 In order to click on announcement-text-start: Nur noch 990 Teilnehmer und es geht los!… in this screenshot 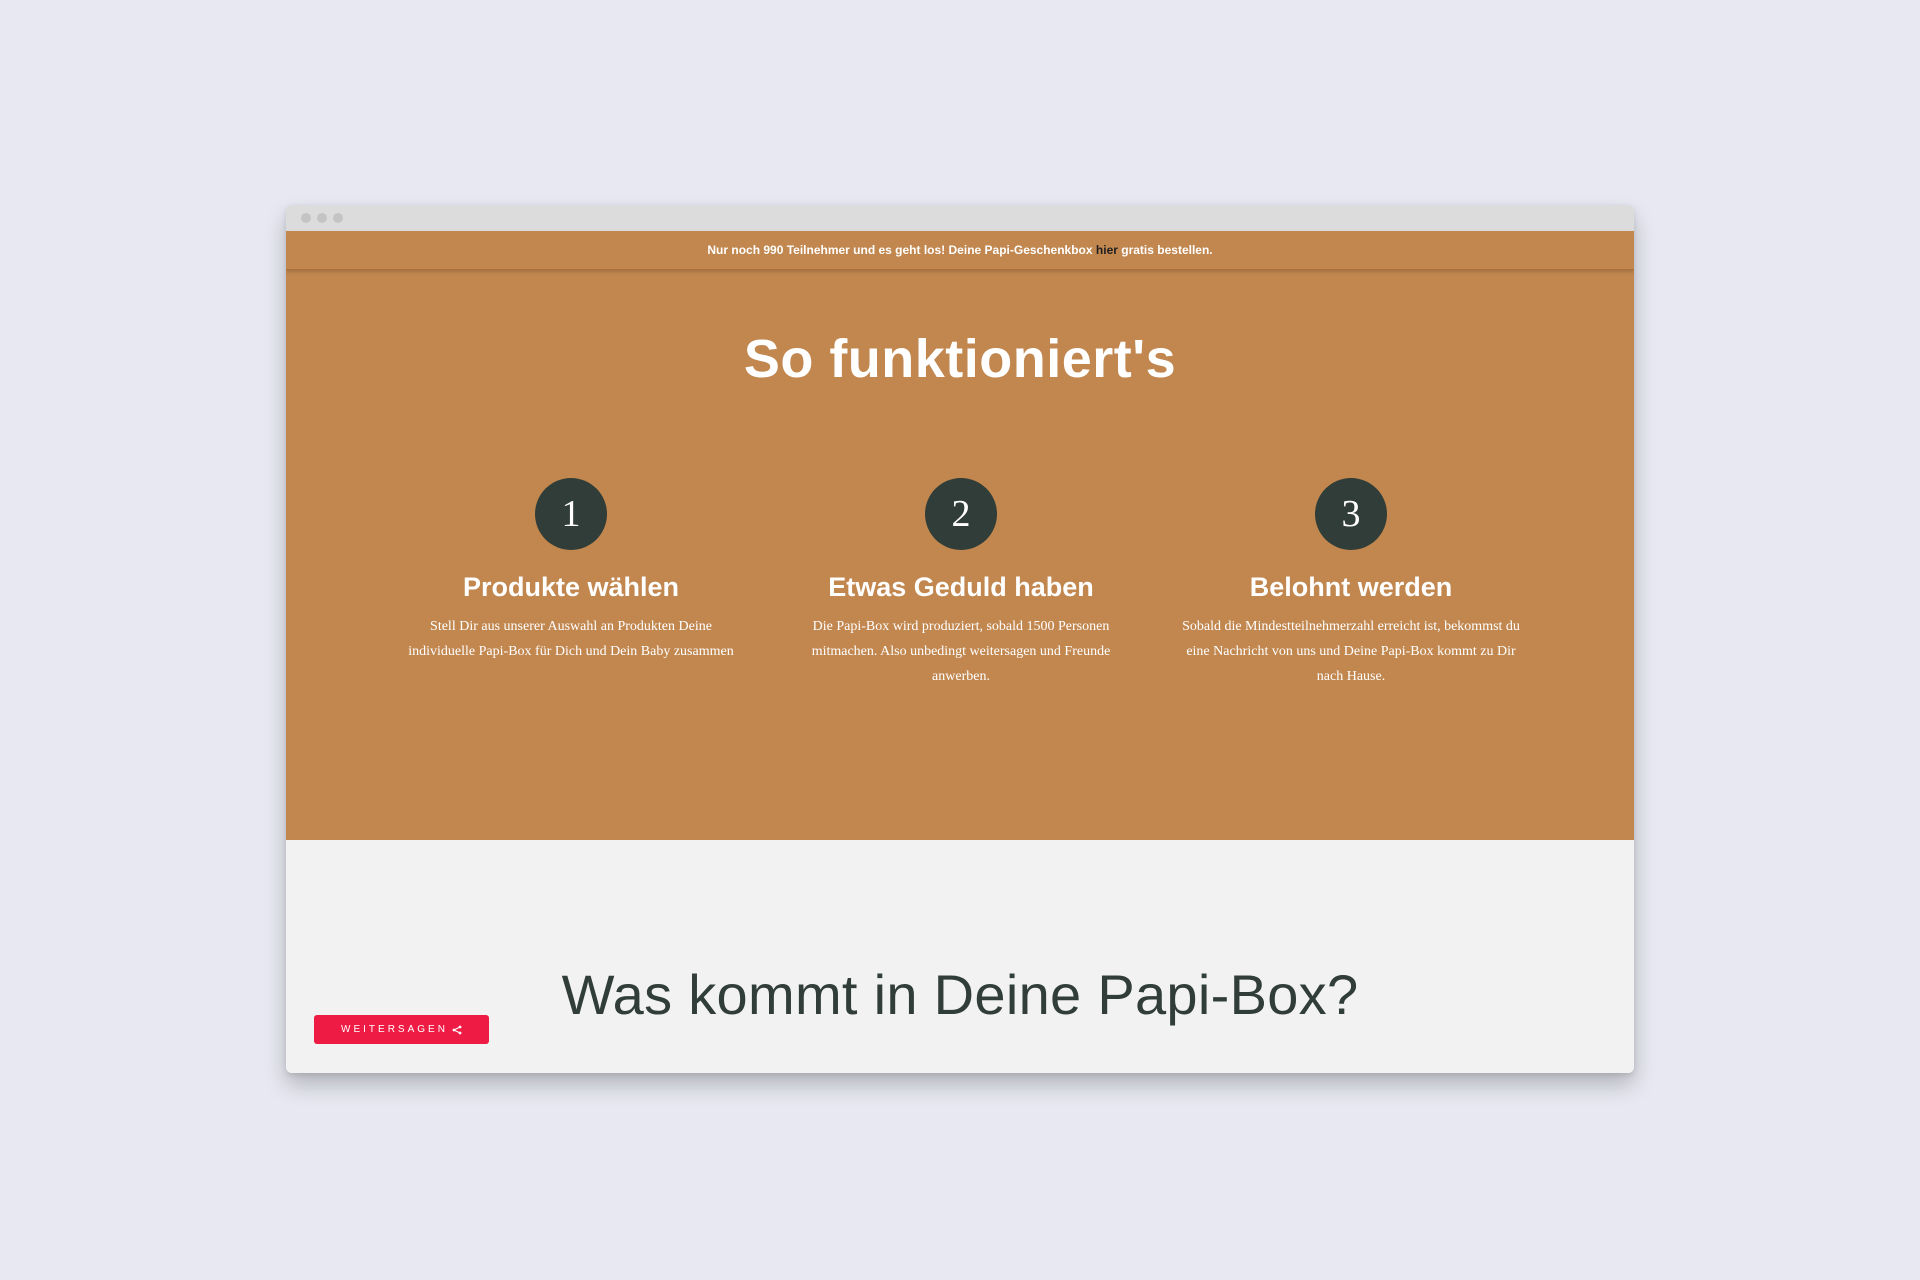, I will do `click(901, 250)`.